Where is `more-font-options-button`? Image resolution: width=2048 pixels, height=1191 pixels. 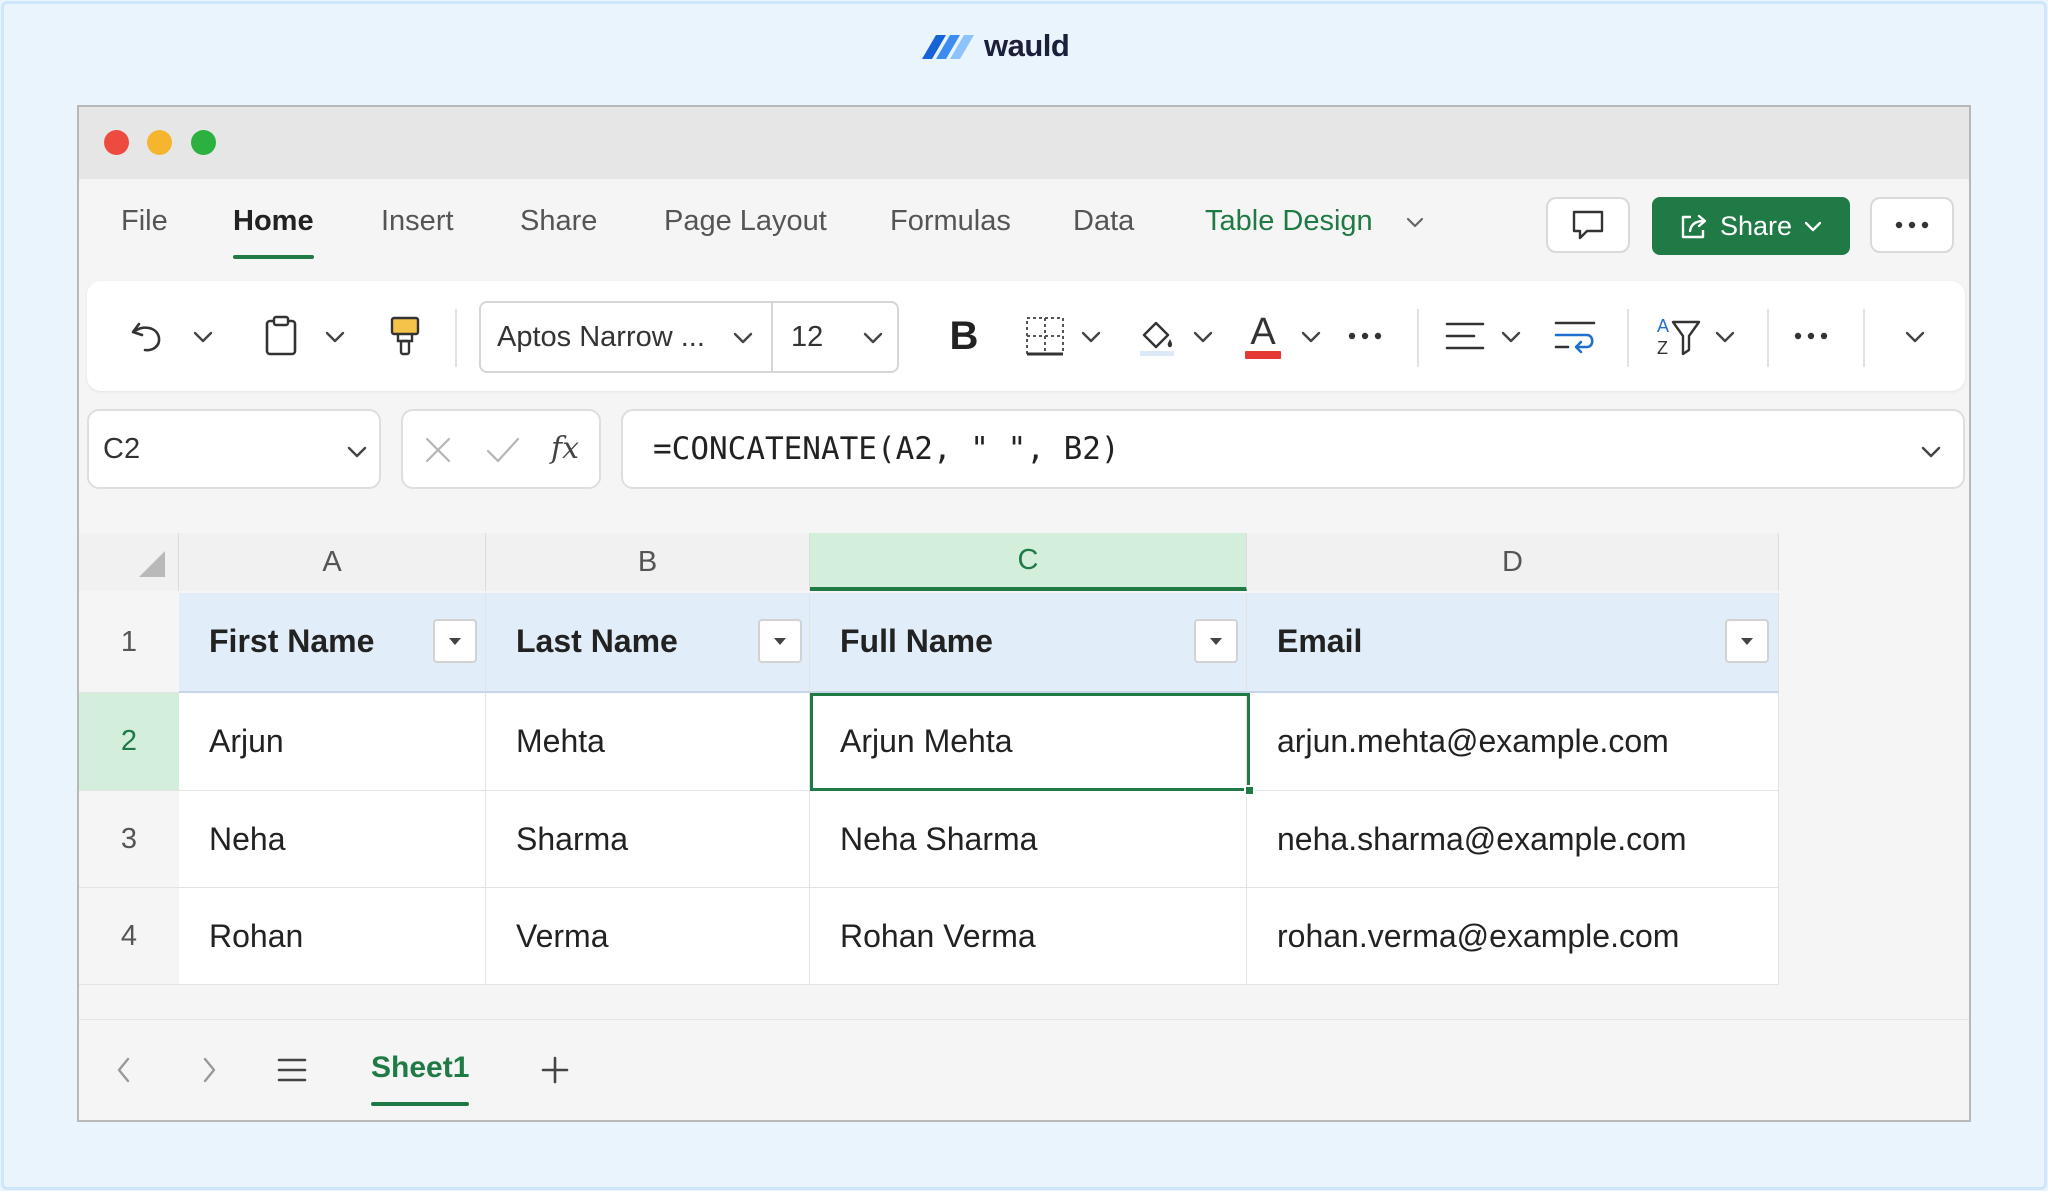 more-font-options-button is located at coordinates (1365, 336).